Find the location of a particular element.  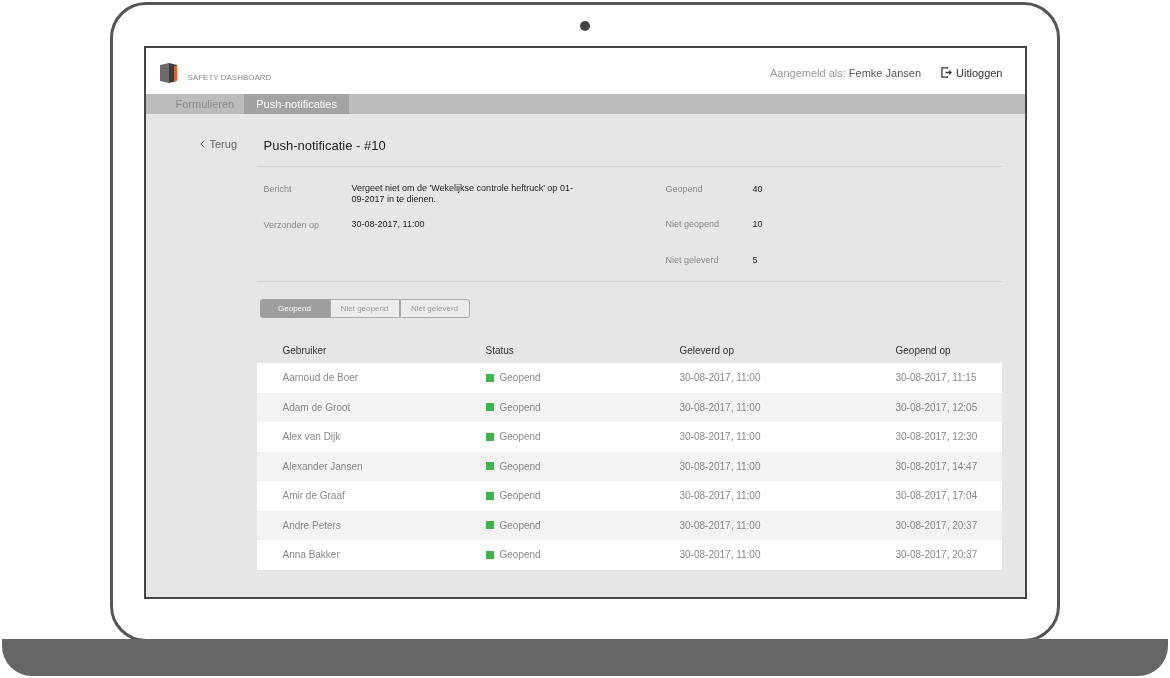

opened-date: 30-08-2017, 12:30 is located at coordinates (937, 437).